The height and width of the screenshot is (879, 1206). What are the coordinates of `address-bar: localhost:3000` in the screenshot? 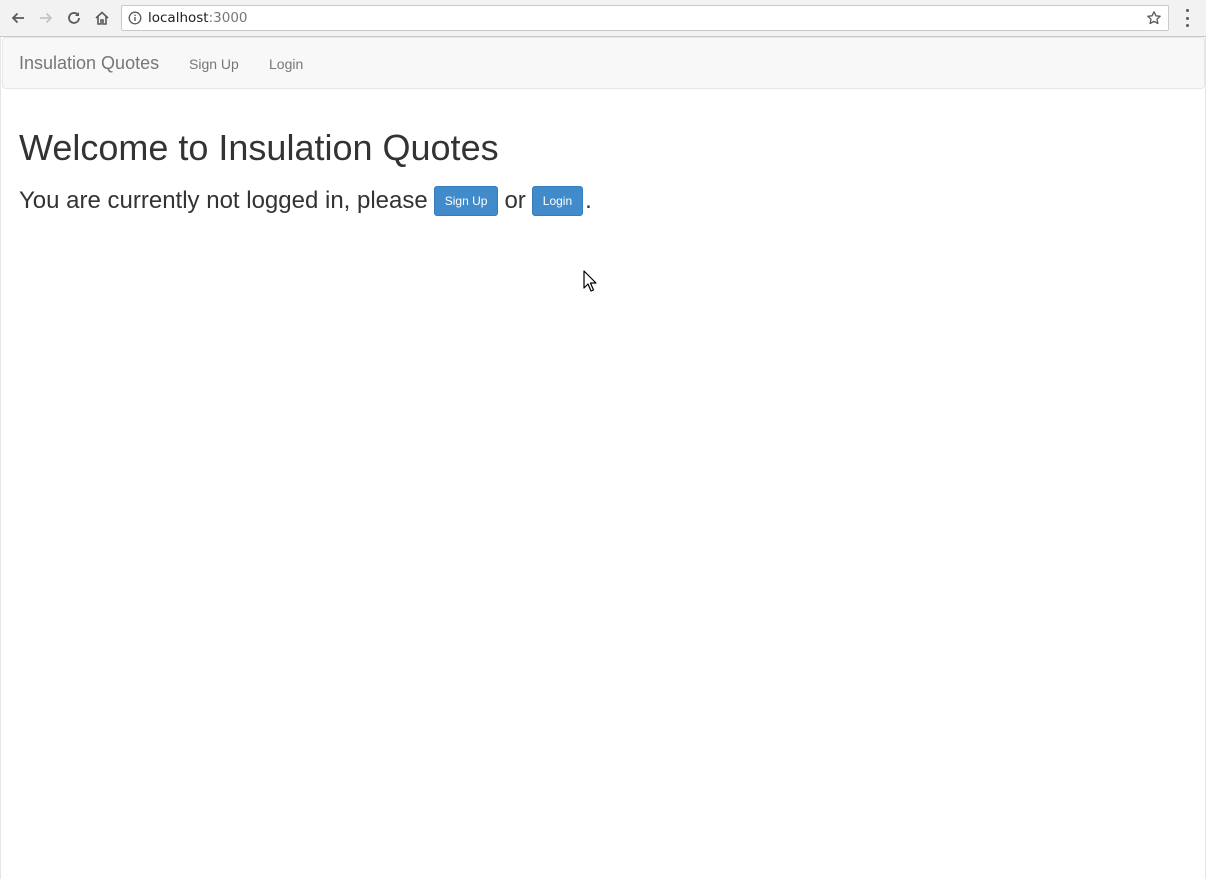 It's located at (645, 18).